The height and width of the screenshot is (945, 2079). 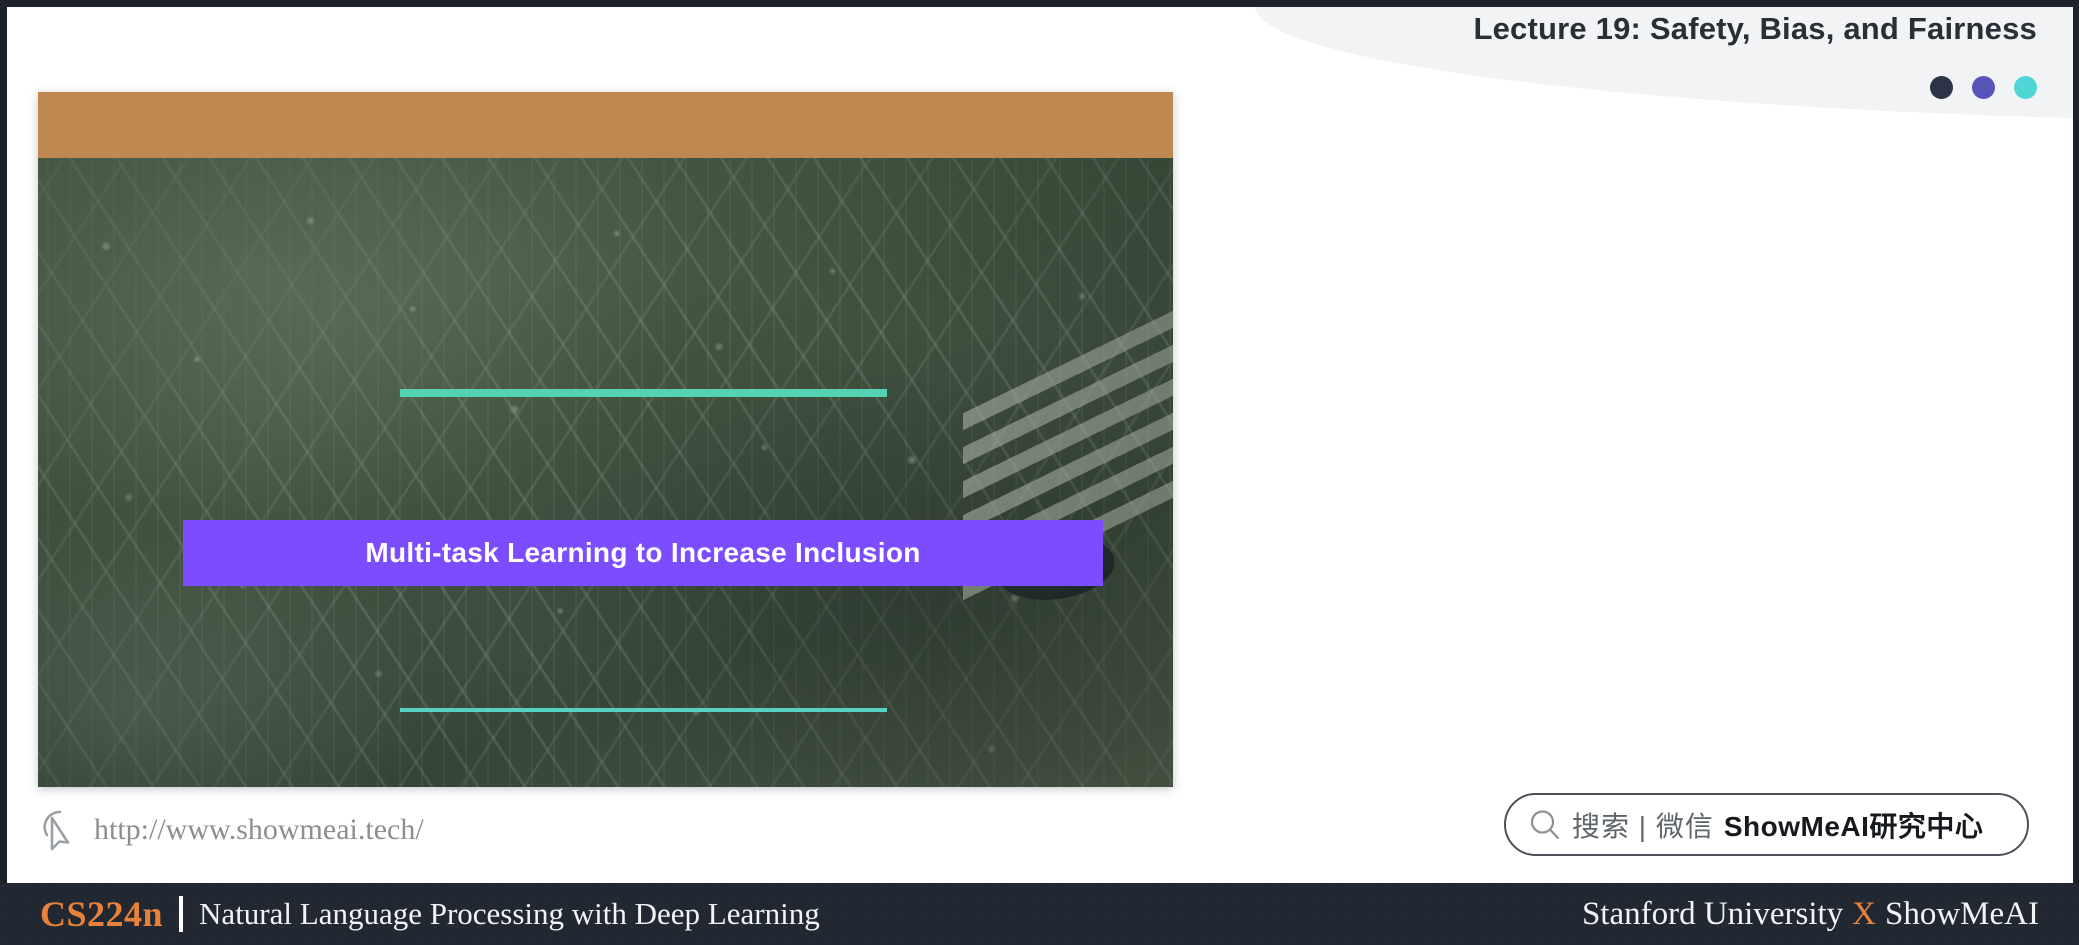 What do you see at coordinates (2025, 87) in the screenshot?
I see `dot-teal-icon` at bounding box center [2025, 87].